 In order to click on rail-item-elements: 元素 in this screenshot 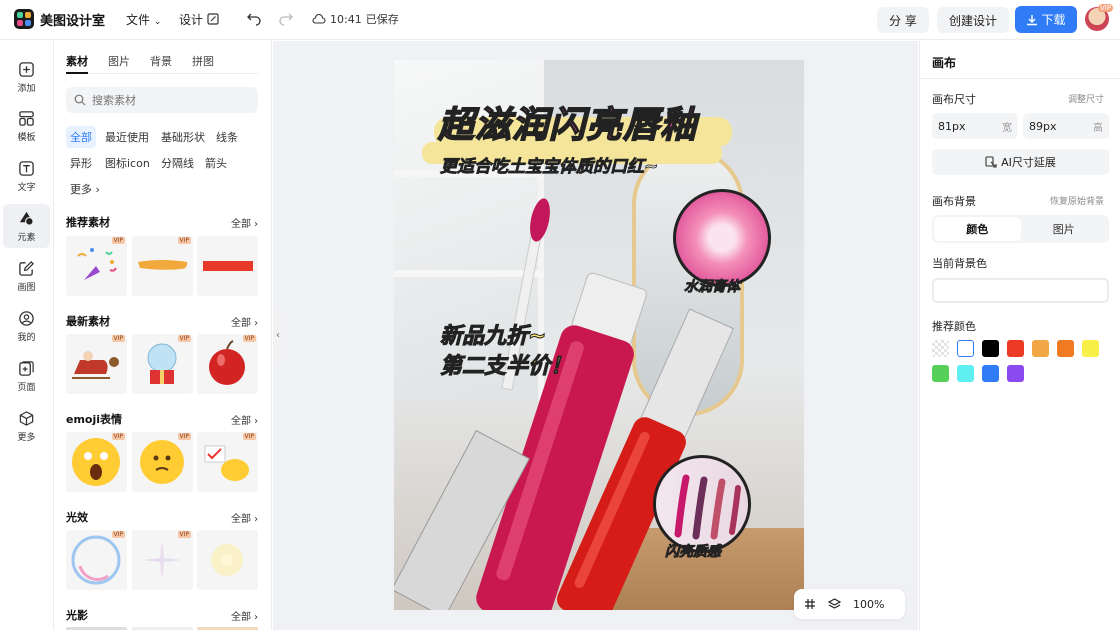, I will do `click(26, 226)`.